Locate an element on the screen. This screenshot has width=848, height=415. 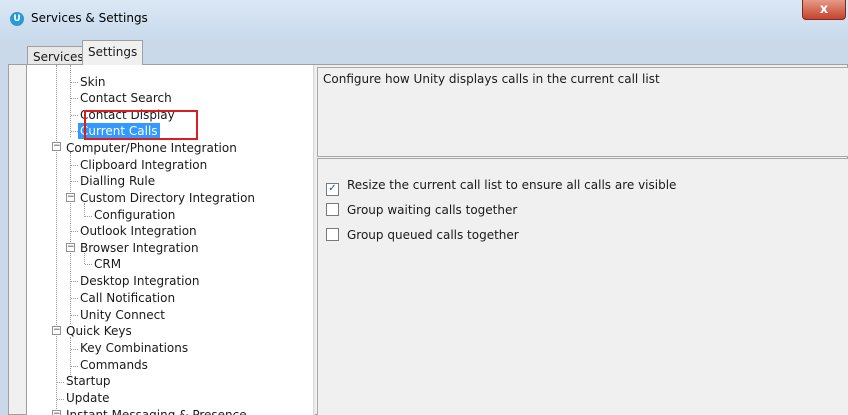
unity-logo-icon: U is located at coordinates (17, 19).